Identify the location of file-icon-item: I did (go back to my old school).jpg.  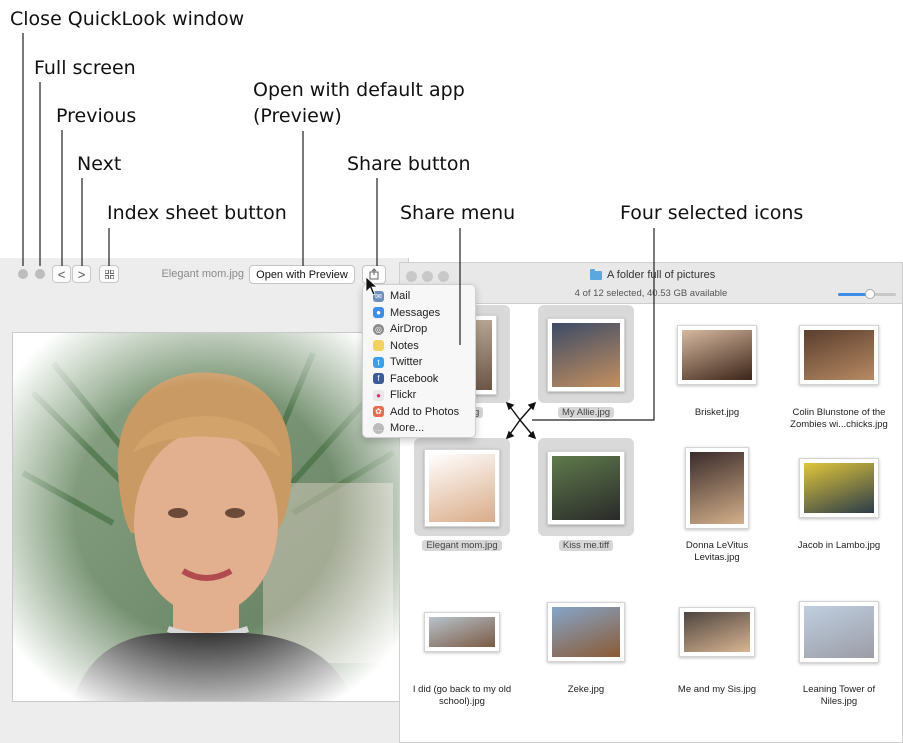
(462, 645).